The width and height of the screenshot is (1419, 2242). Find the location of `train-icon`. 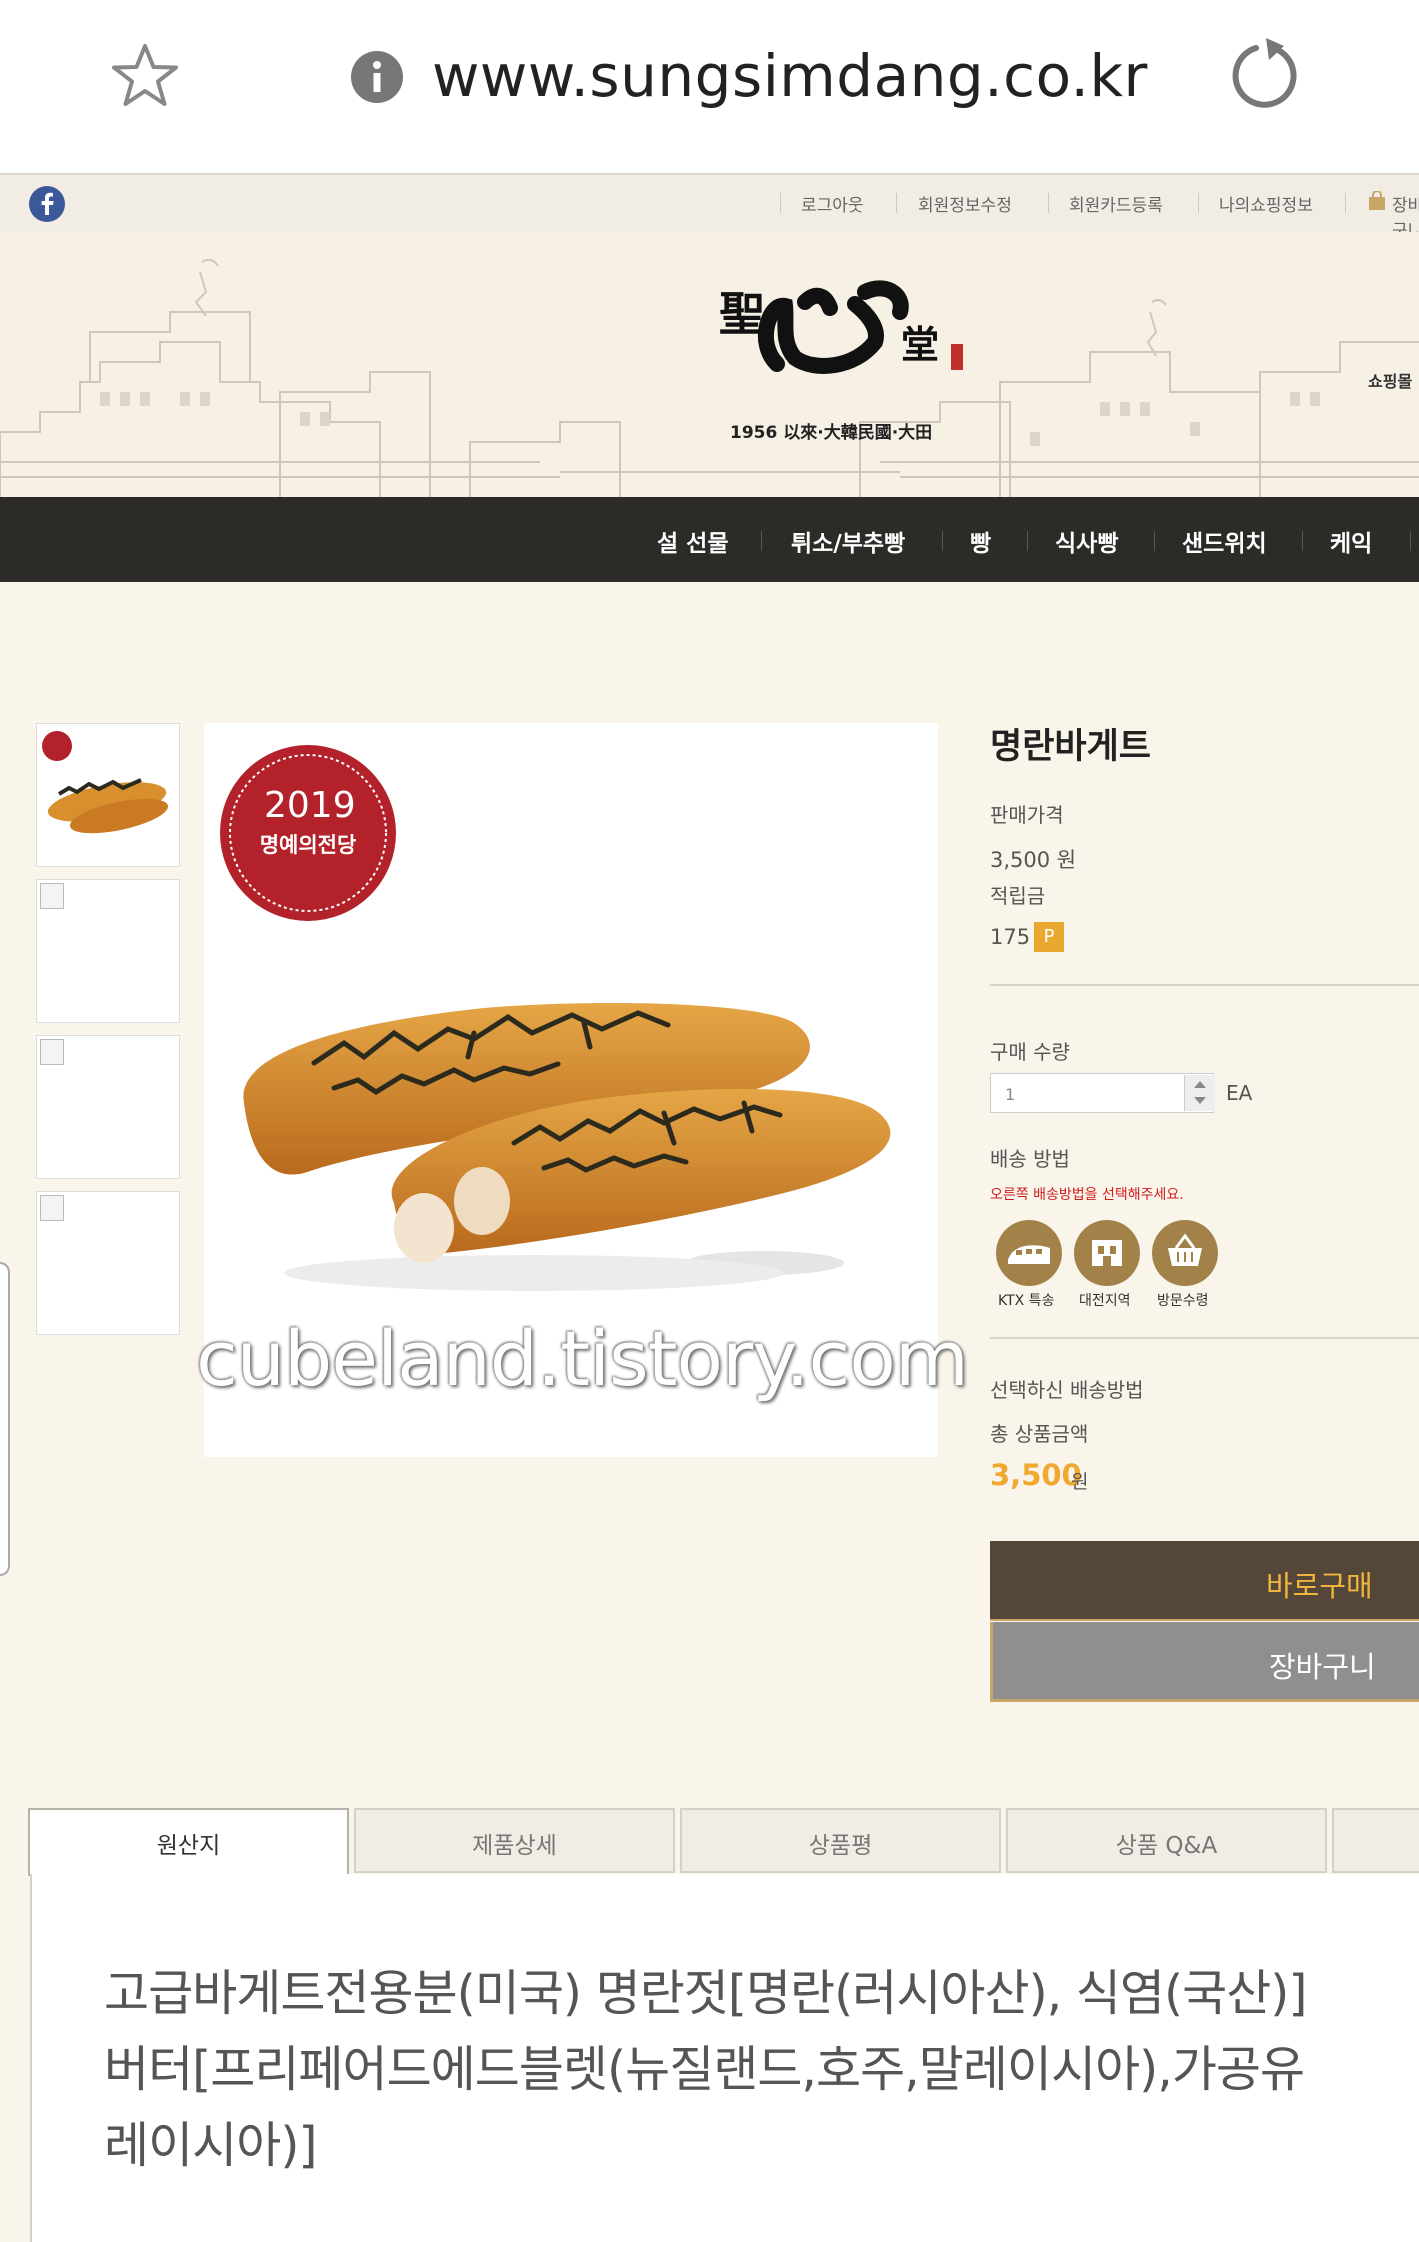

train-icon is located at coordinates (1029, 1254).